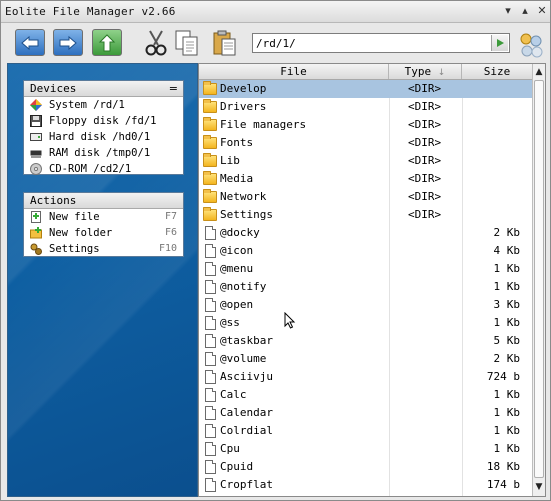  Describe the element at coordinates (497, 71) in the screenshot. I see `column-size: Size` at that location.